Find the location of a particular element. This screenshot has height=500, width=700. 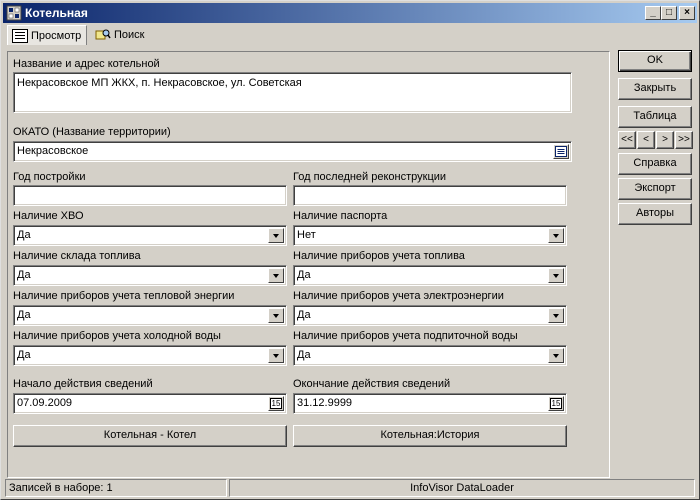

power-meters-select: Да is located at coordinates (430, 315).